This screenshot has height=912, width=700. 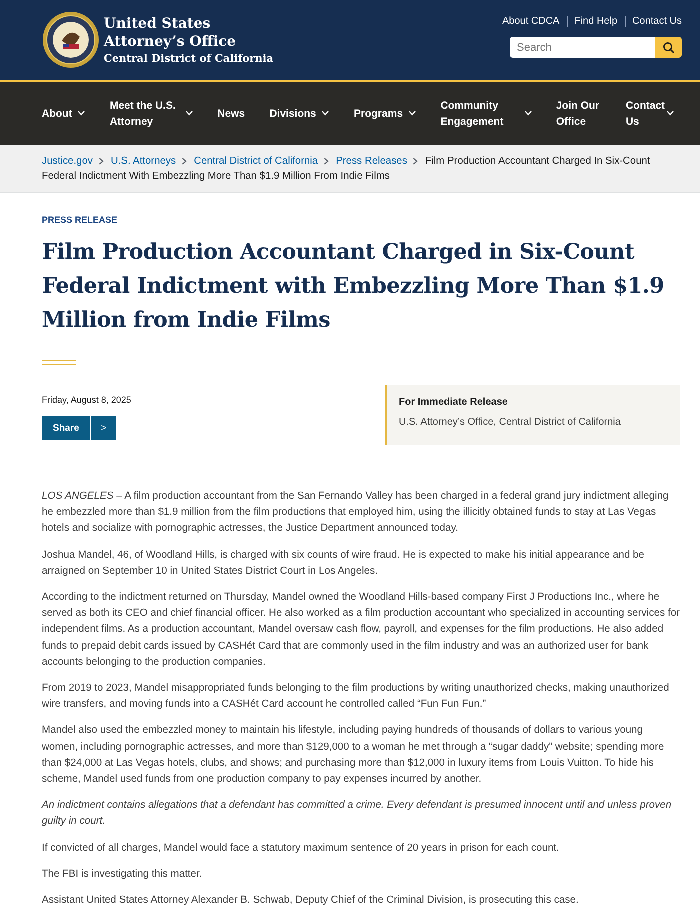 I want to click on paragraph: An indictment contains allegations that a defendant has committed a crime. Every defendant is presumed innocent until and unless proven guilty in court., so click(x=357, y=814).